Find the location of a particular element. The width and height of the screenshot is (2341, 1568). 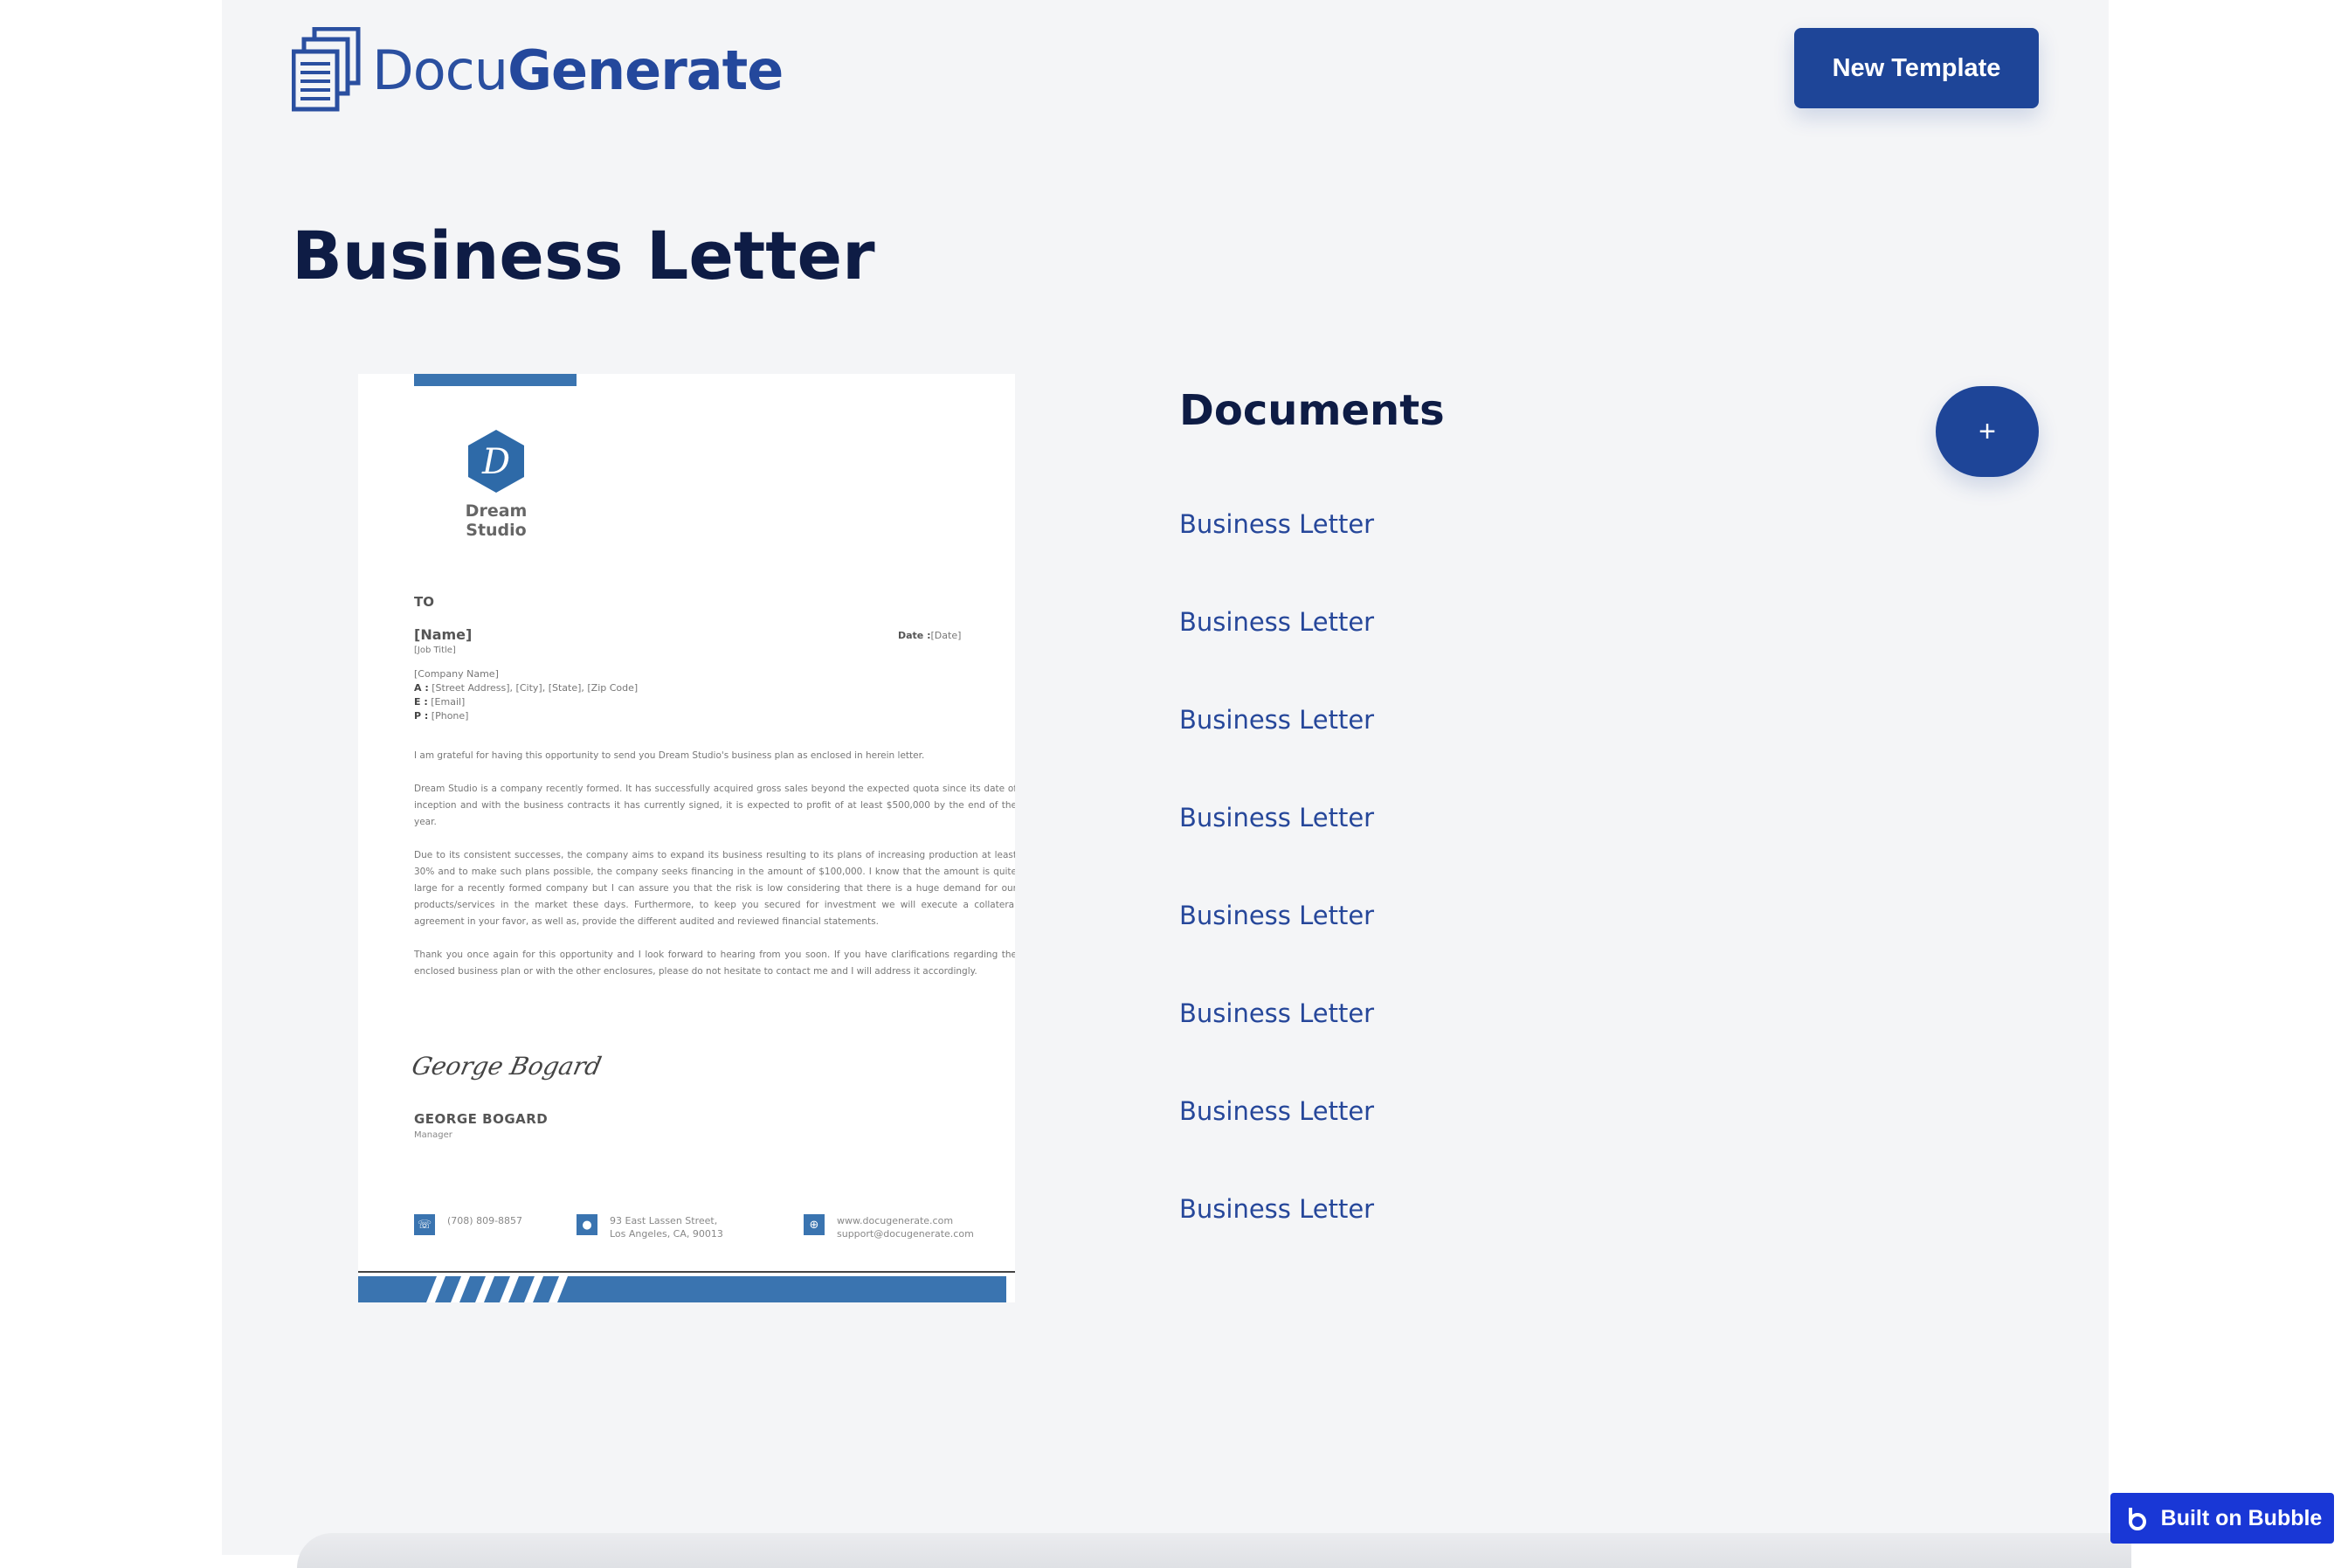

built-on-bubble-badge: Built on Bubble is located at coordinates (2222, 1518).